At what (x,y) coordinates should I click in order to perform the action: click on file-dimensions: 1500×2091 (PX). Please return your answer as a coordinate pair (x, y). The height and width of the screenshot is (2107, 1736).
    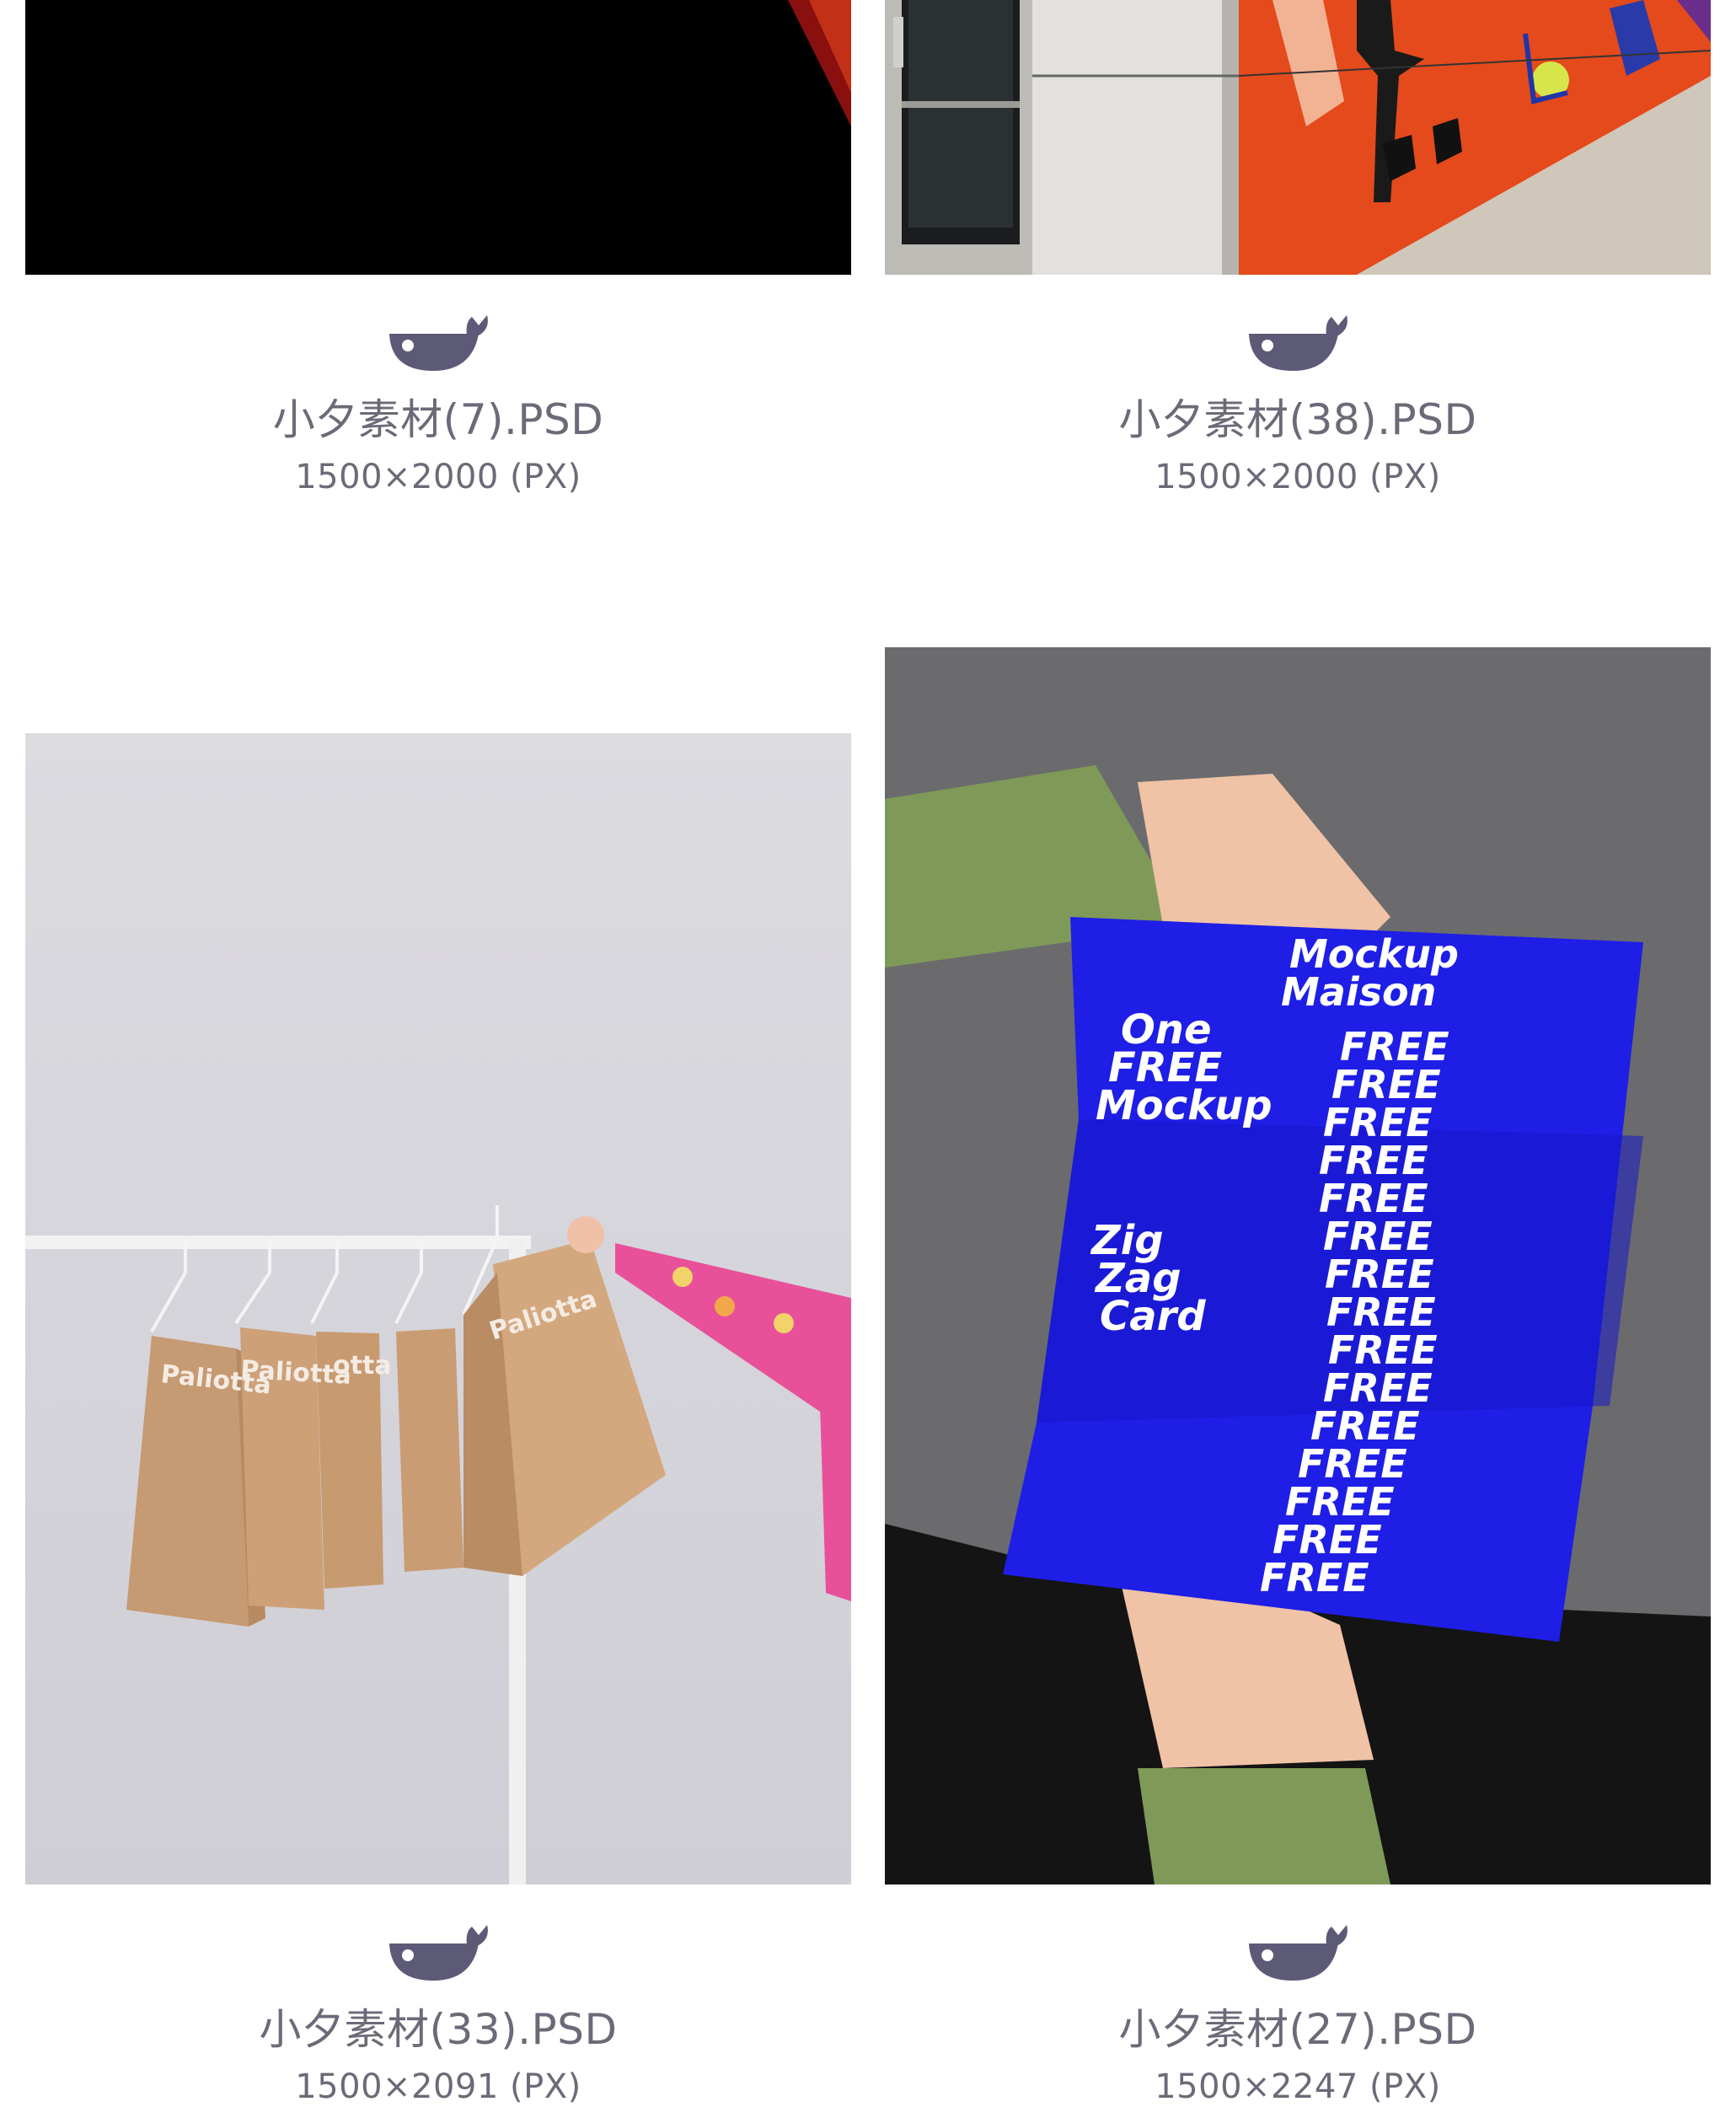
    Looking at the image, I should click on (438, 2086).